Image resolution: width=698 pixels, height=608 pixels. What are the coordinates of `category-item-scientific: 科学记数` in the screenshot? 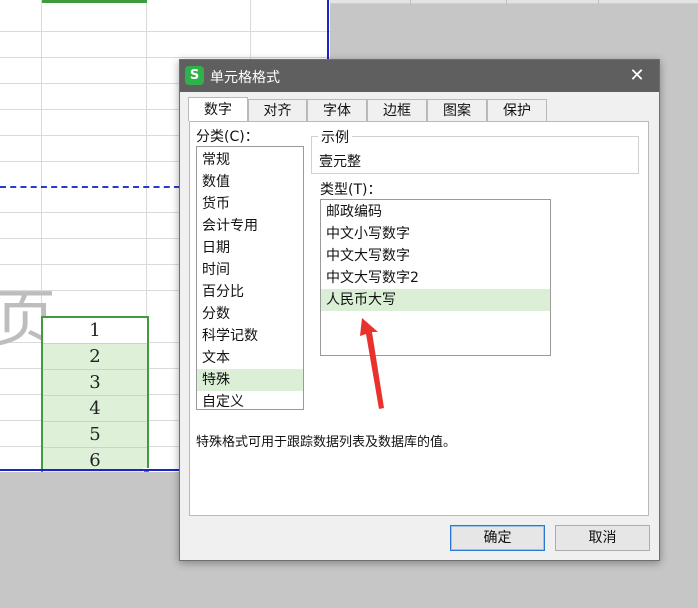 It's located at (250, 336).